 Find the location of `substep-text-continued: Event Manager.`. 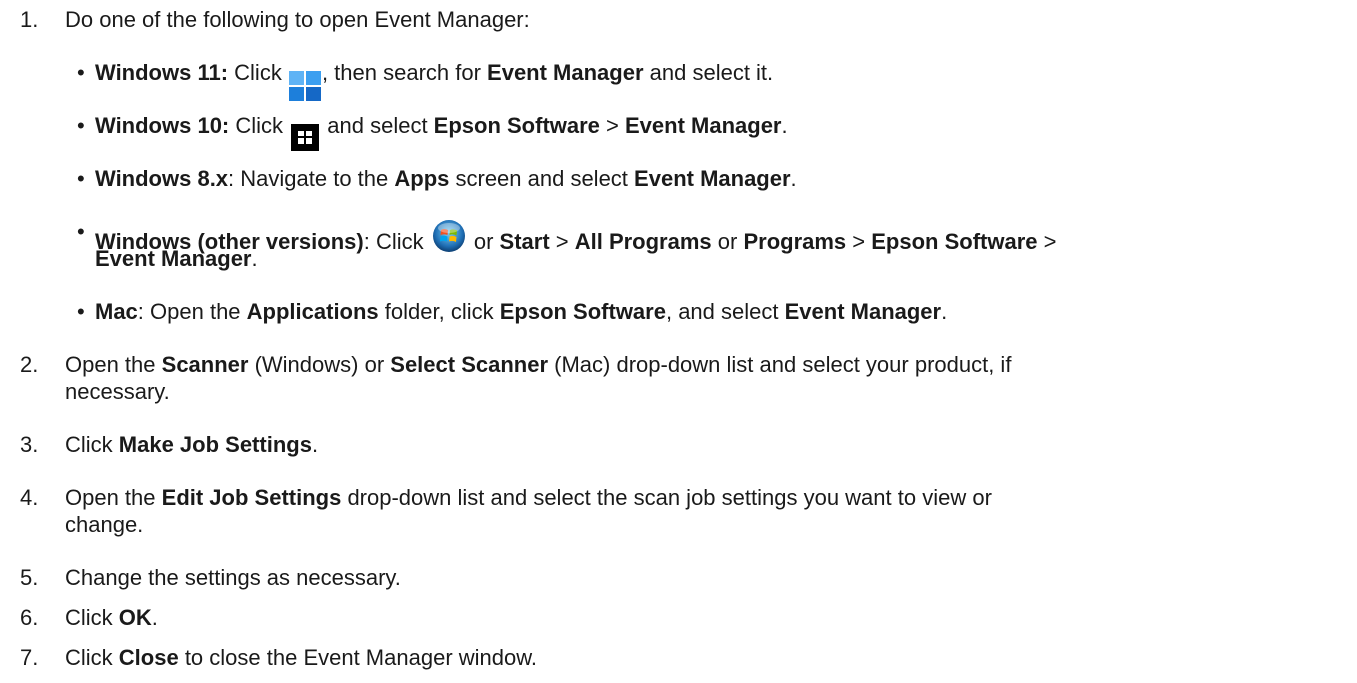

substep-text-continued: Event Manager. is located at coordinates (176, 258).